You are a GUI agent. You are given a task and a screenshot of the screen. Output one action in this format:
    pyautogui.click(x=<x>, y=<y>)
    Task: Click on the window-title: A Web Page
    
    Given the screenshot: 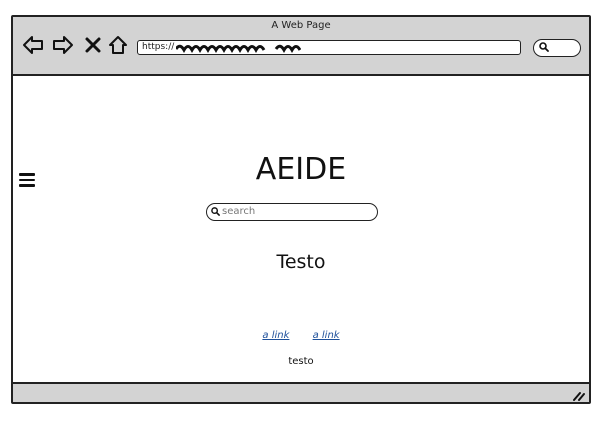 What is the action you would take?
    pyautogui.click(x=301, y=25)
    